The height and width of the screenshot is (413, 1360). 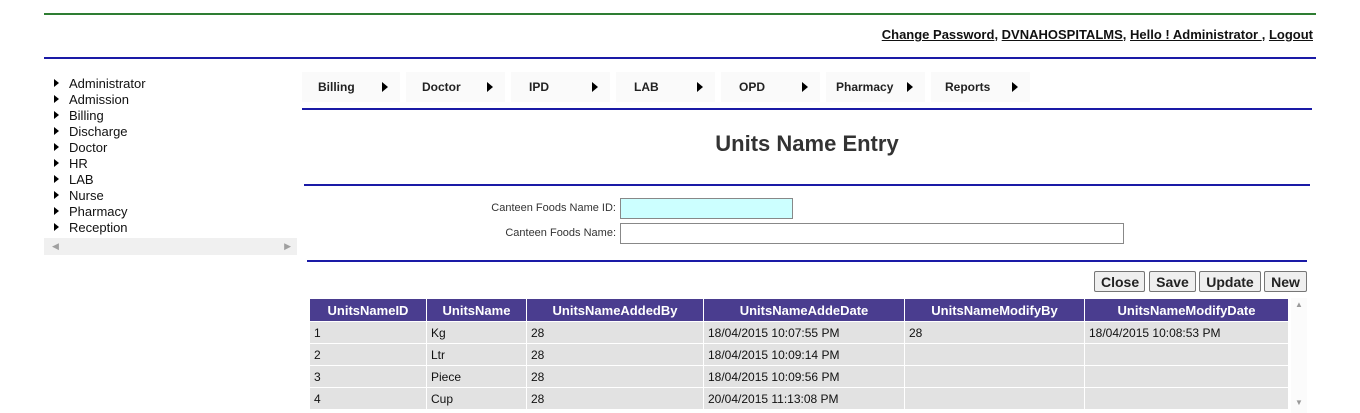 I want to click on sidebar-item-label: Pharmacy, so click(x=98, y=211).